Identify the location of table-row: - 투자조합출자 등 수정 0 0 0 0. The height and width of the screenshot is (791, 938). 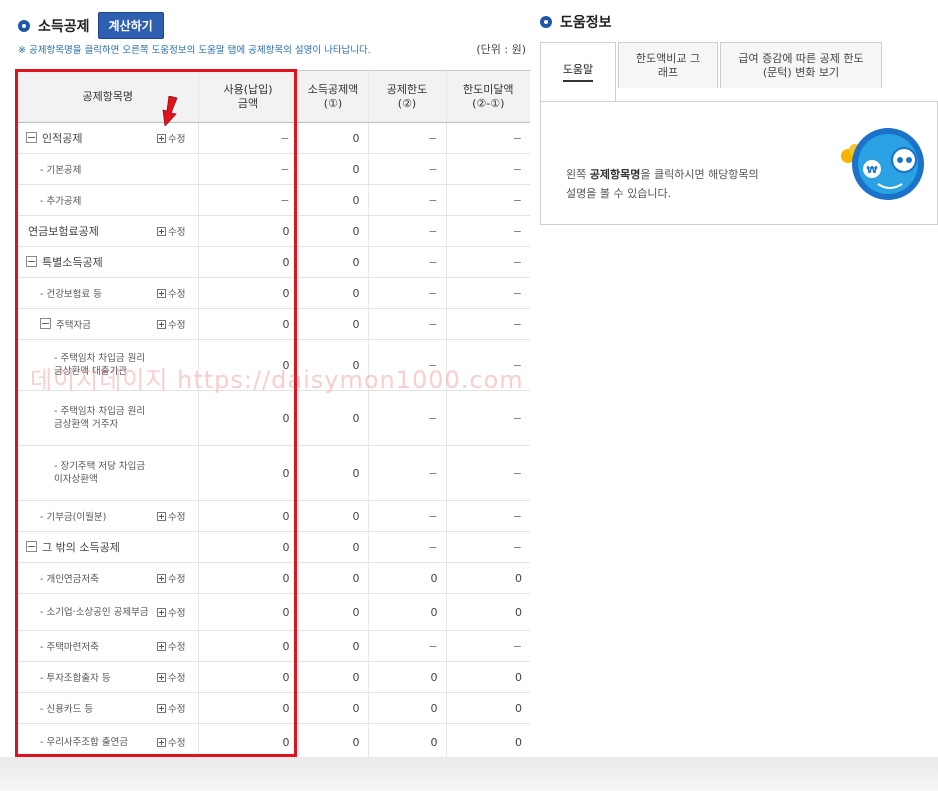
(274, 677).